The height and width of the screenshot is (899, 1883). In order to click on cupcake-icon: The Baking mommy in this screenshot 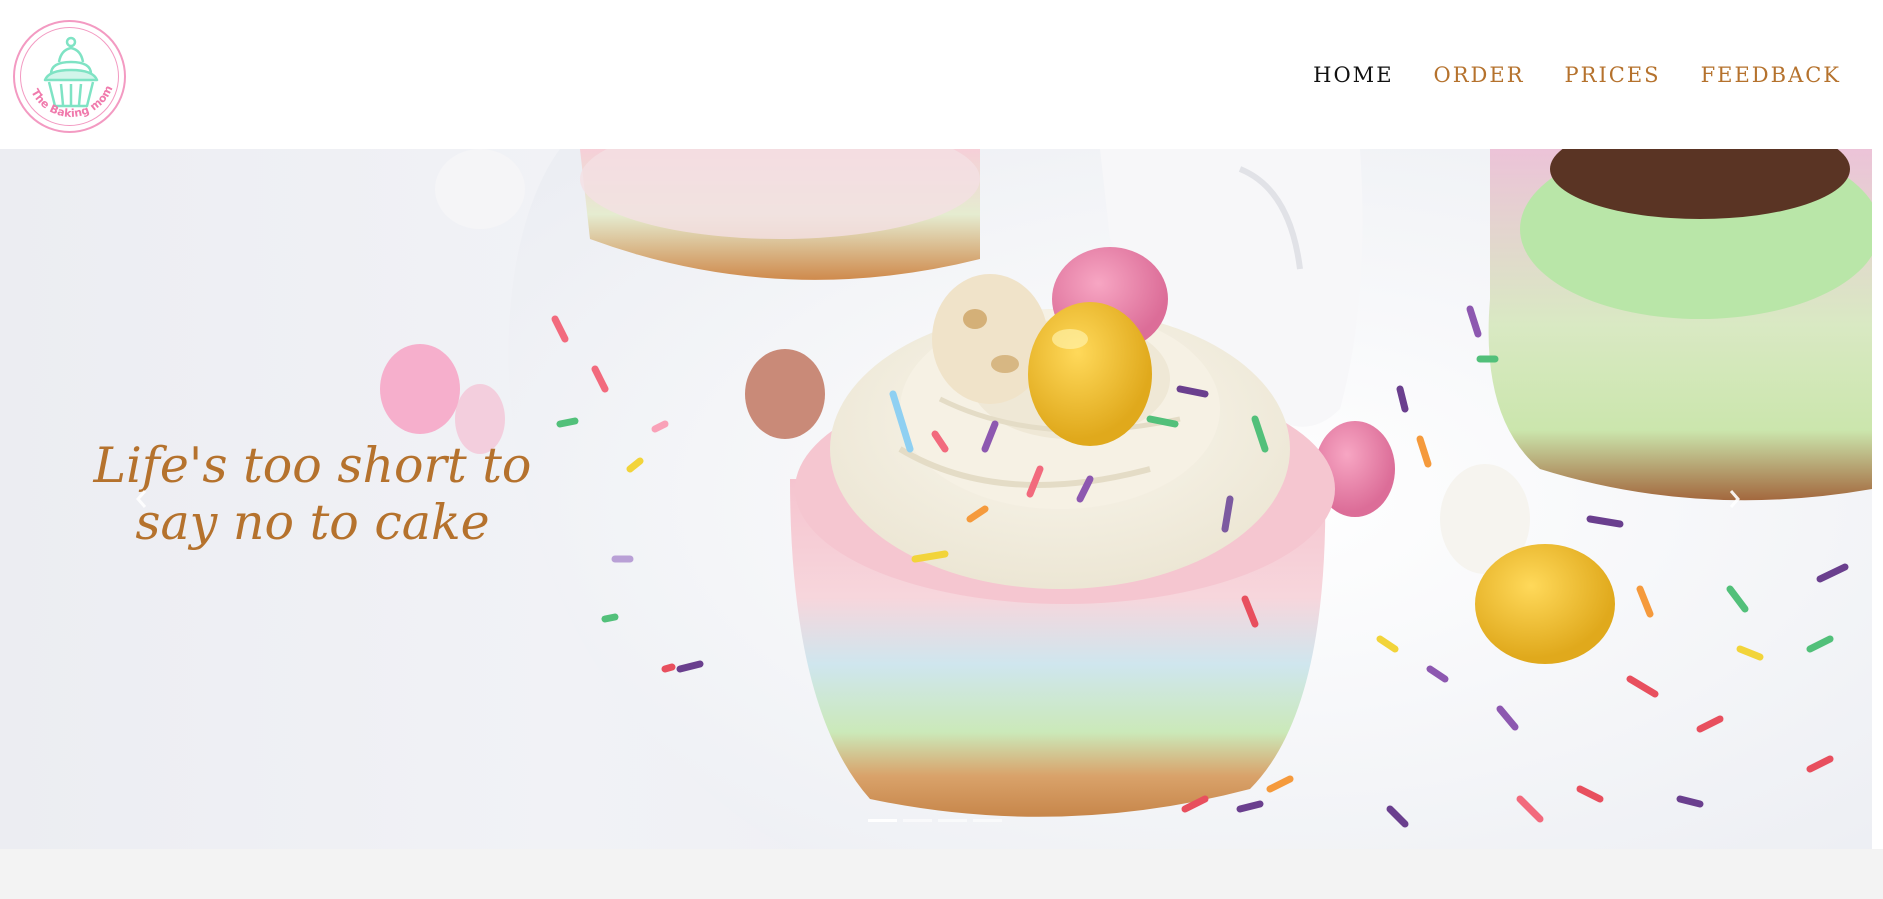, I will do `click(65, 71)`.